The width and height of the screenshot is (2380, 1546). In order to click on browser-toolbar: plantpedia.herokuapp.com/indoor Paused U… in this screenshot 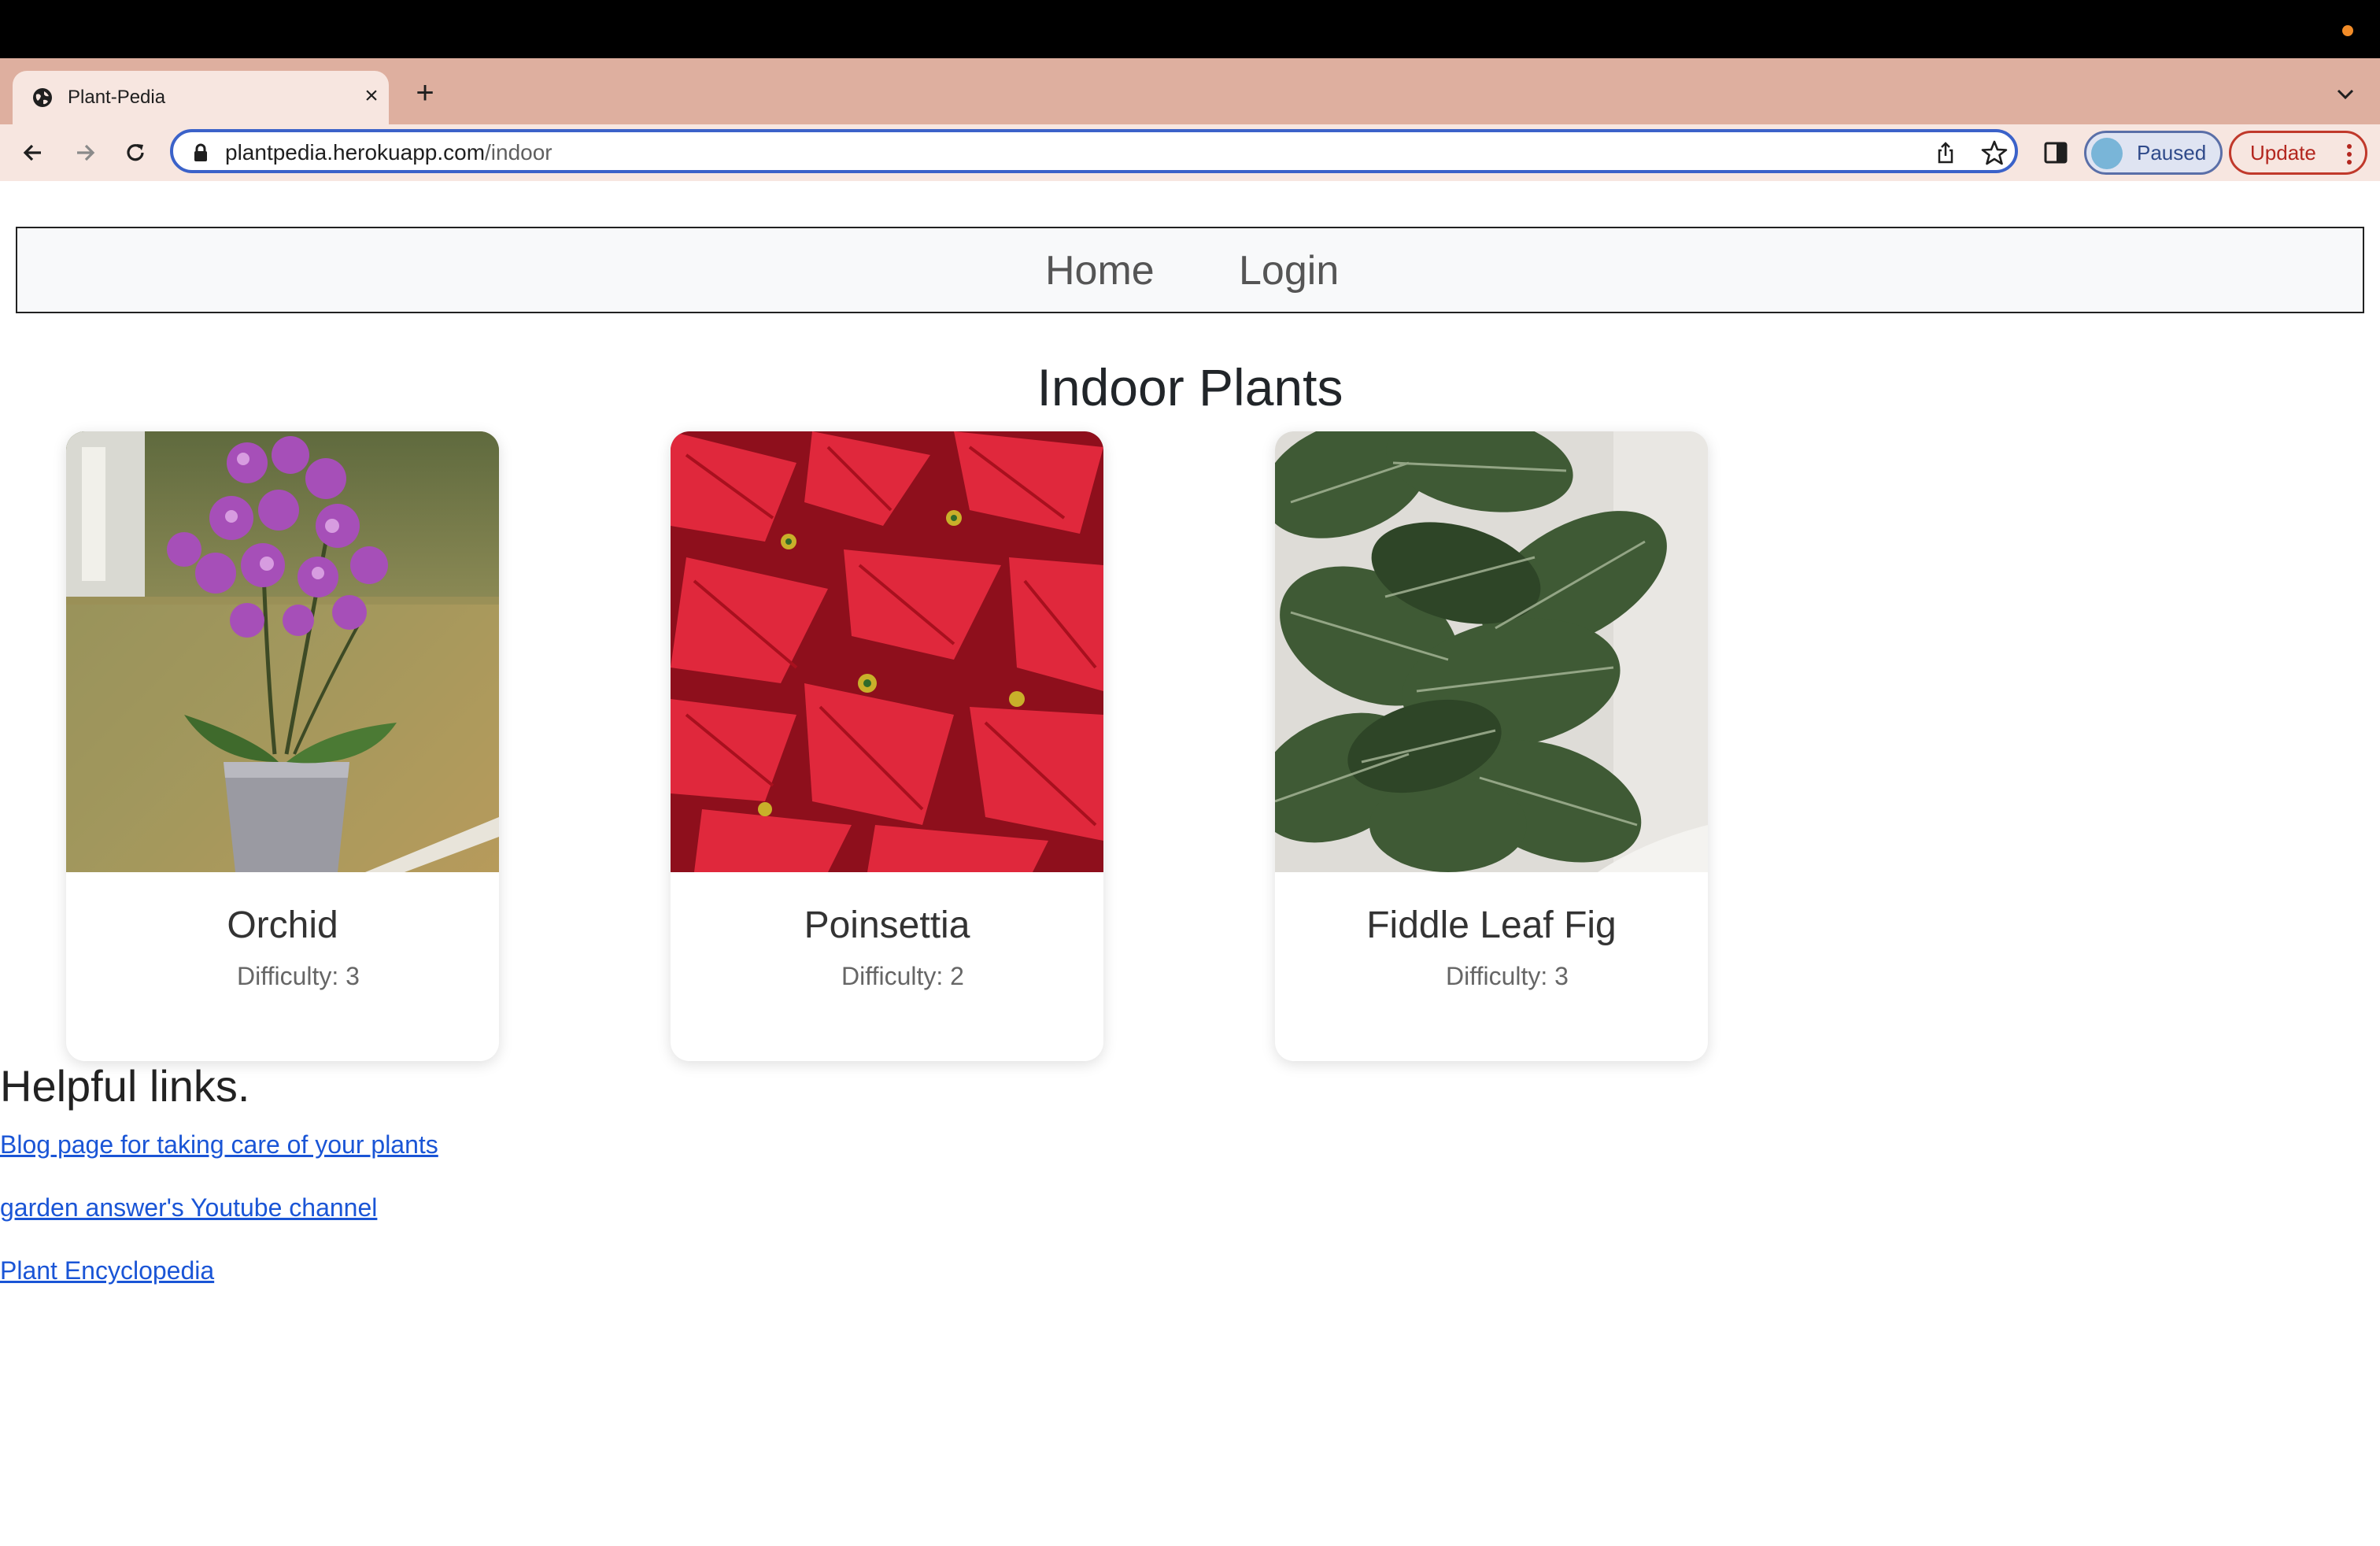, I will do `click(1190, 152)`.